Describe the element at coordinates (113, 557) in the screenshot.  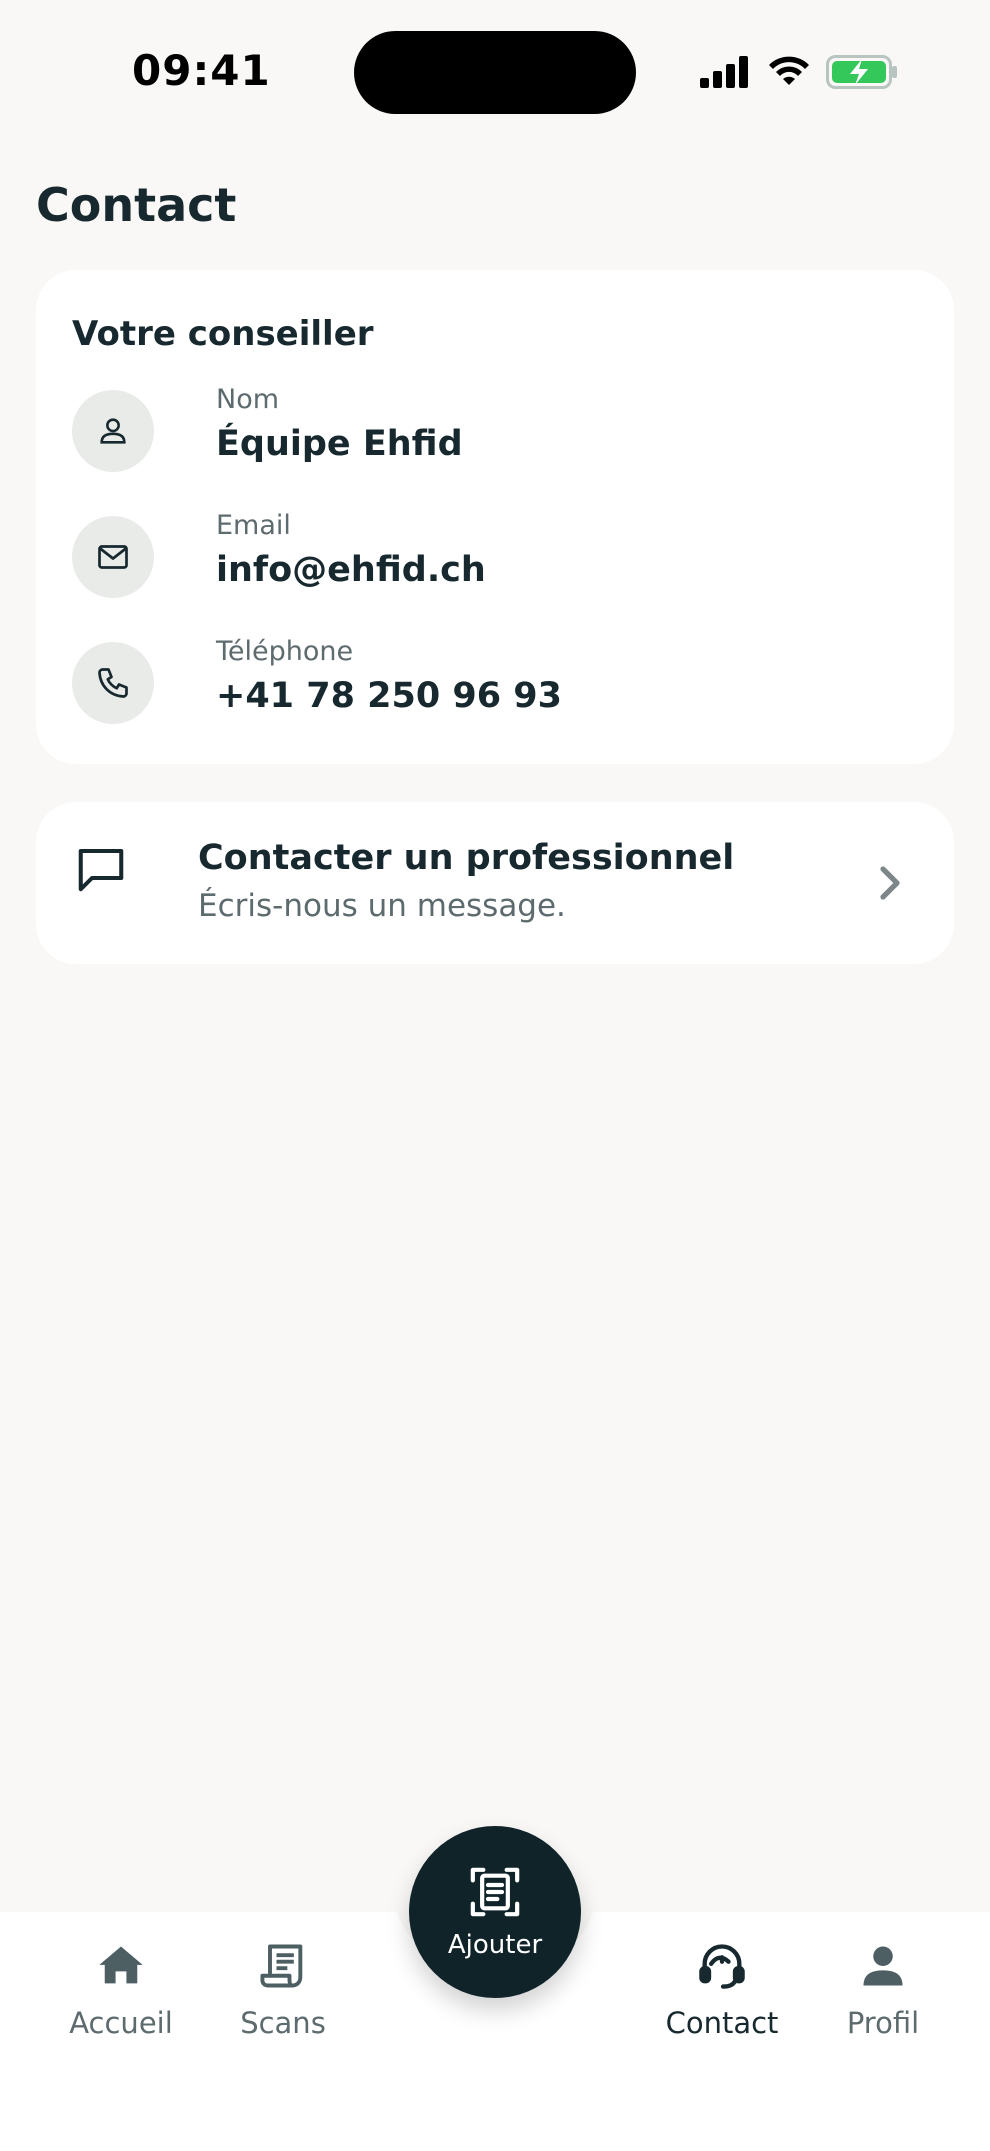
I see `mail-icon` at that location.